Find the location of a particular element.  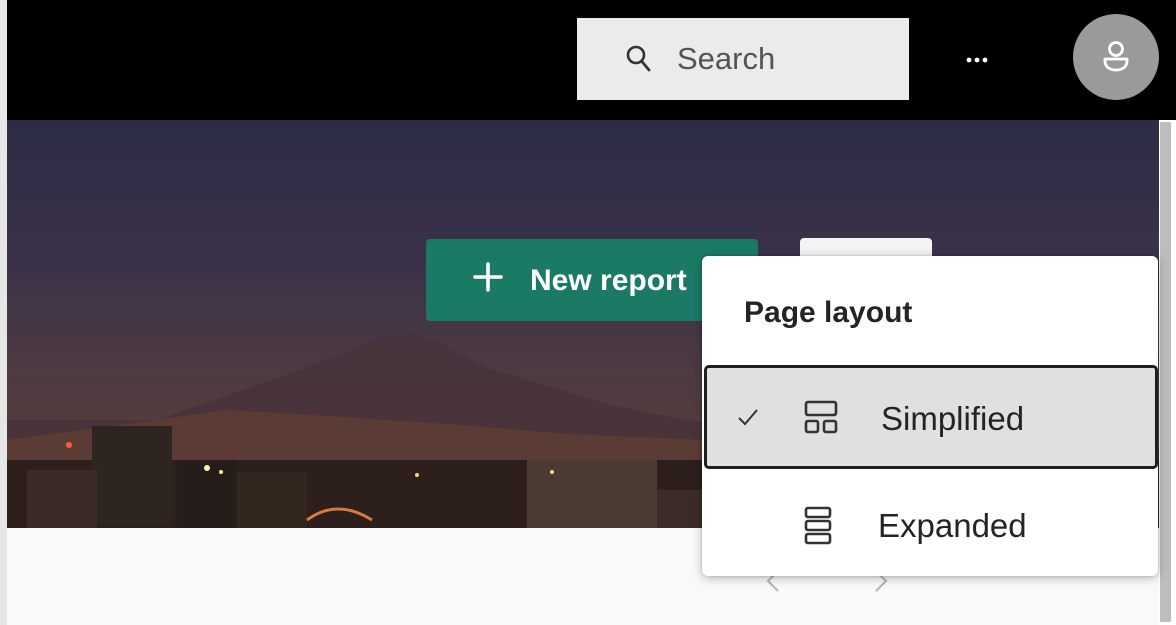

window-frame is located at coordinates (3, 312).